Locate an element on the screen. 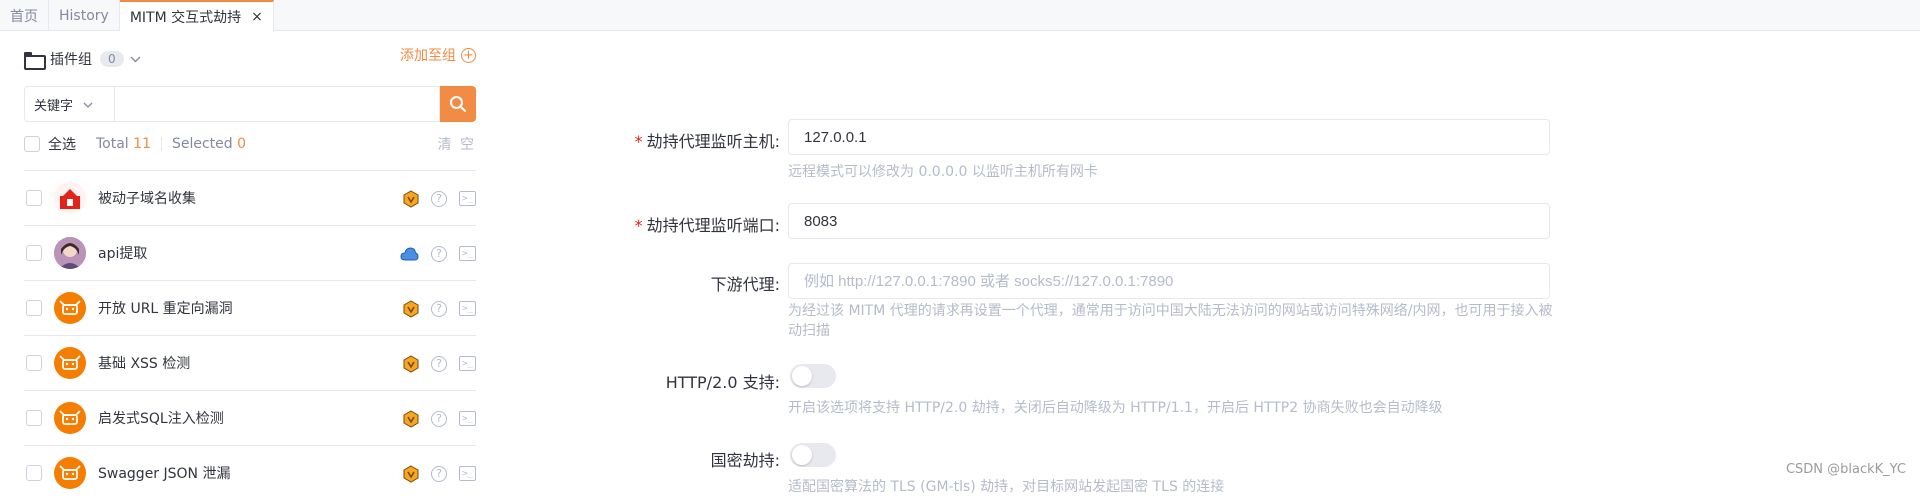 This screenshot has height=501, width=1920. port-label-text: 劫持代理监听端口: is located at coordinates (713, 225).